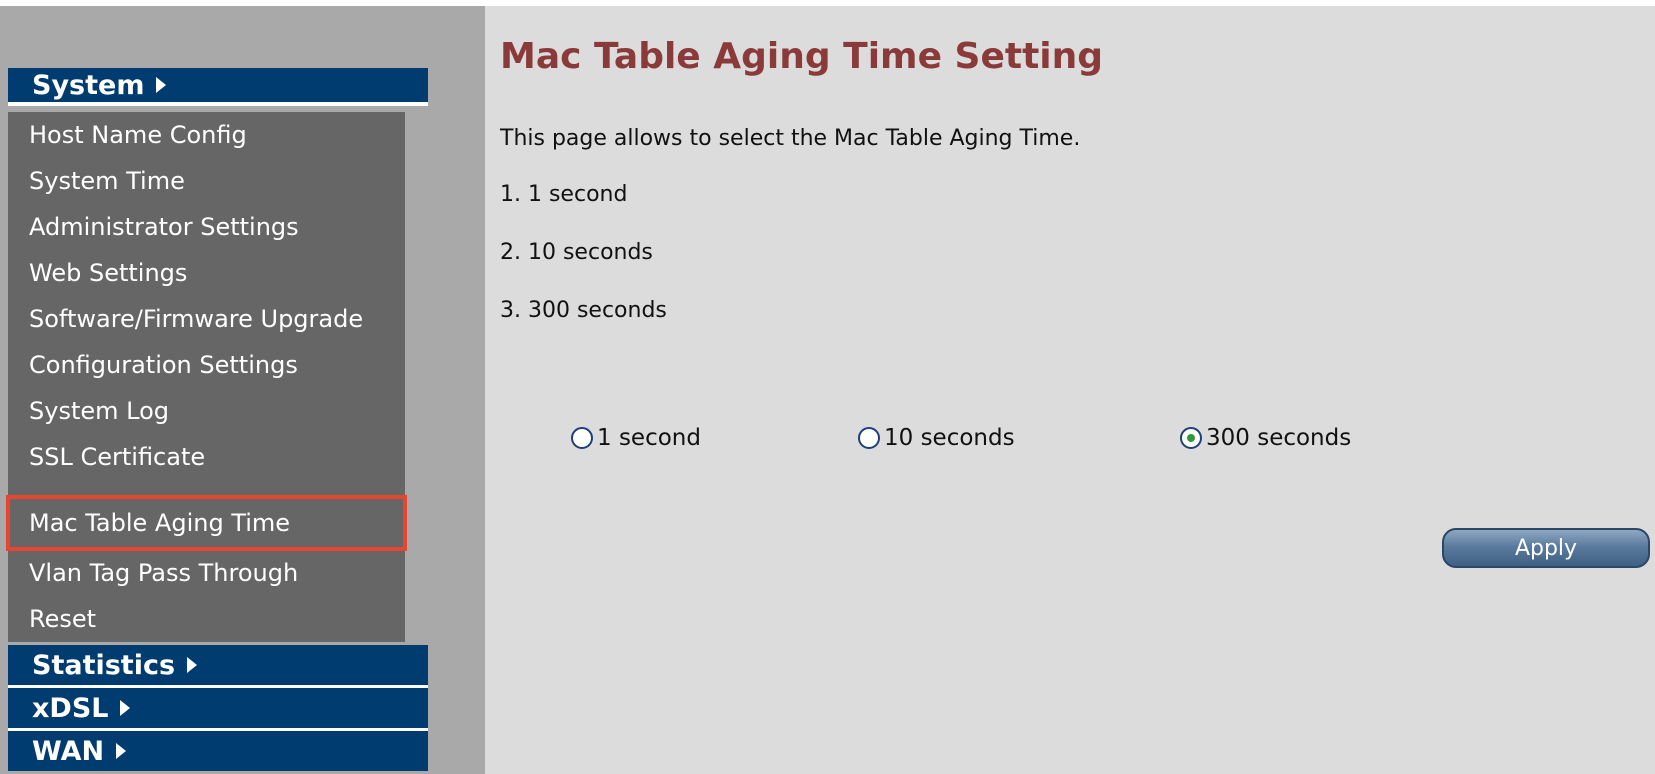  I want to click on sidebar-item-label: Software/Firmware Upgrade, so click(196, 319).